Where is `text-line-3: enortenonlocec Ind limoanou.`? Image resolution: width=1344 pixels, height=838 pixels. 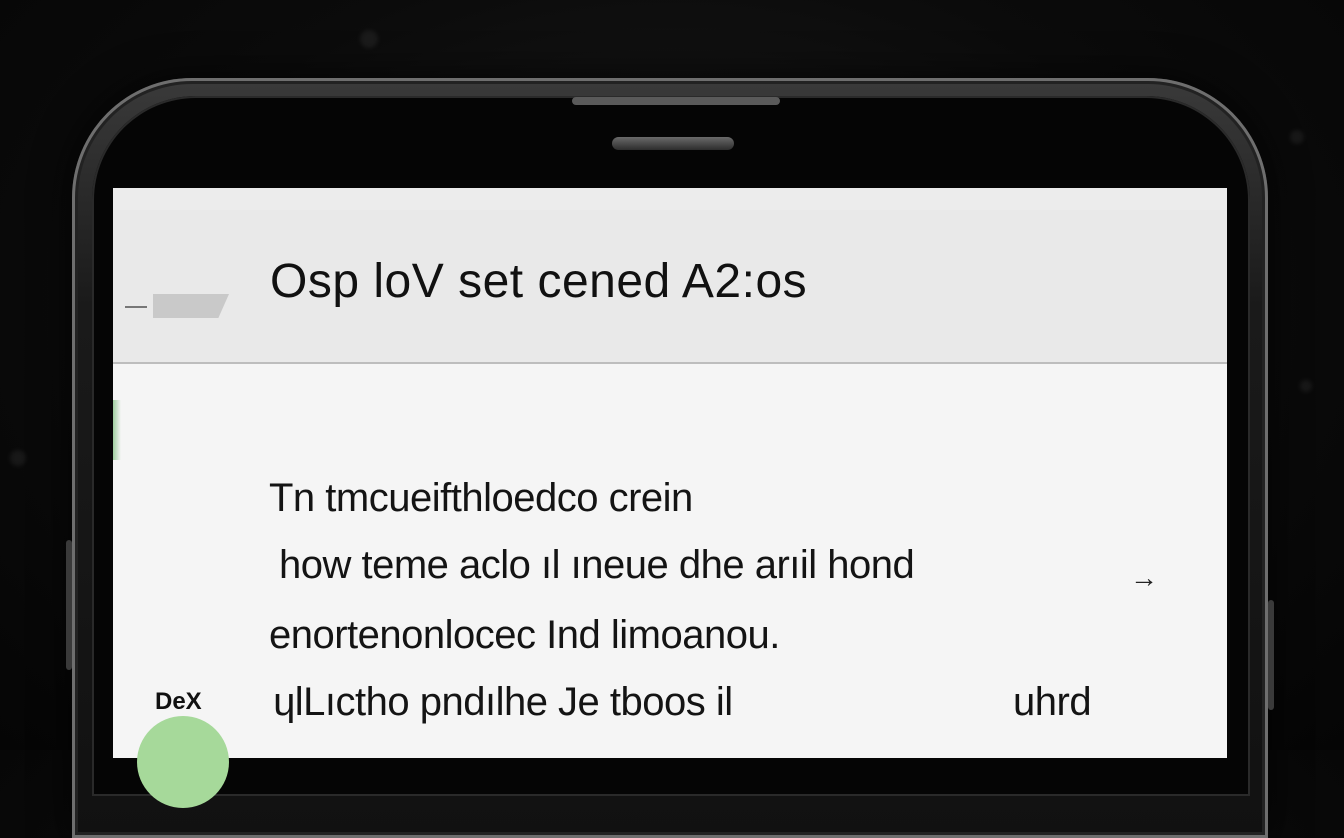
text-line-3: enortenonlocec Ind limoanou. is located at coordinates (524, 635).